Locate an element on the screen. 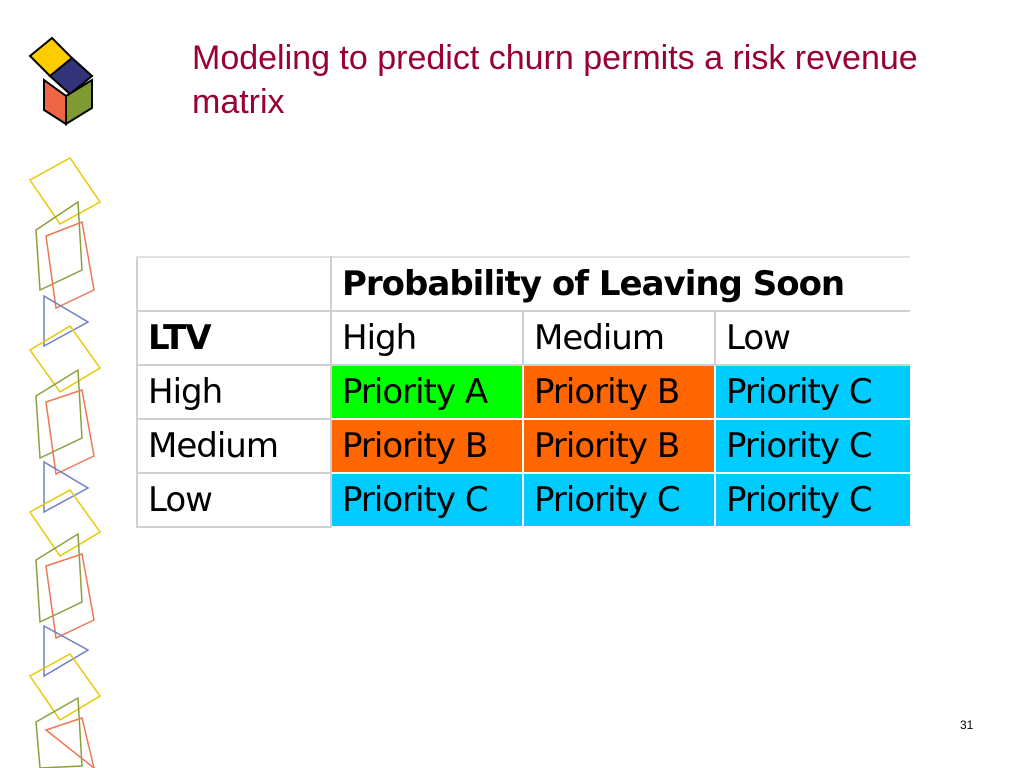 The height and width of the screenshot is (768, 1024). cell-medium-high: Priority B is located at coordinates (427, 446).